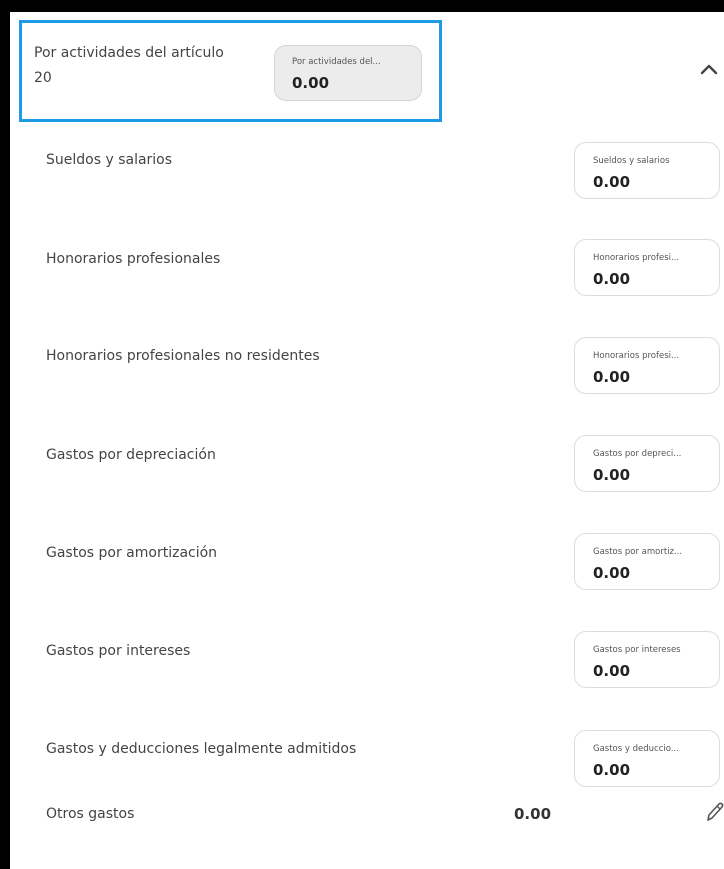 This screenshot has width=724, height=869. What do you see at coordinates (647, 659) in the screenshot?
I see `field-intereses: Gastos por intereses 0.00` at bounding box center [647, 659].